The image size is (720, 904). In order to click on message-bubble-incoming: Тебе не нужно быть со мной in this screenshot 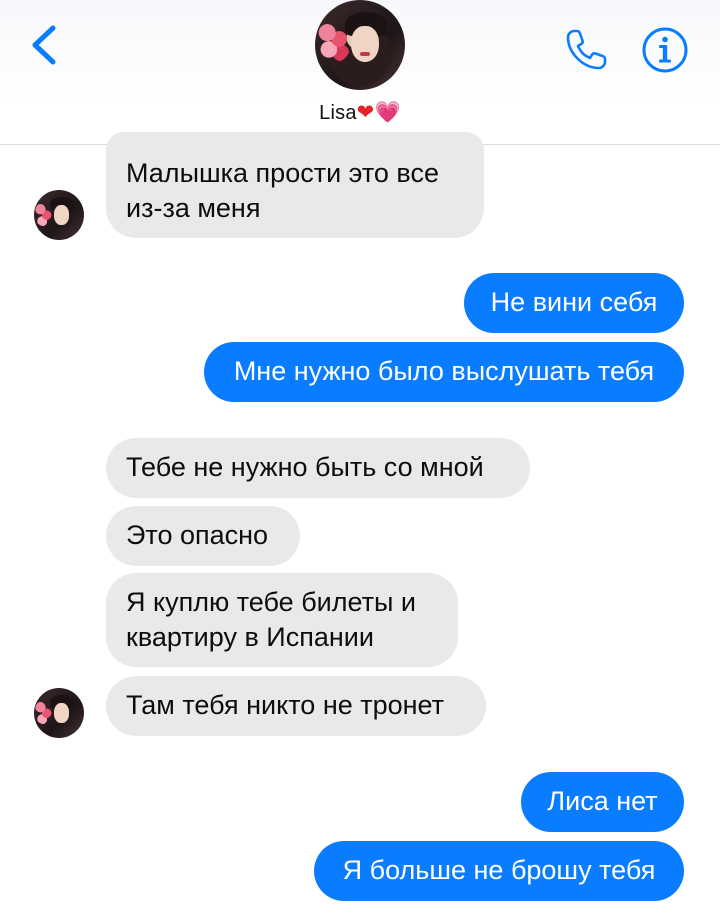, I will do `click(318, 468)`.